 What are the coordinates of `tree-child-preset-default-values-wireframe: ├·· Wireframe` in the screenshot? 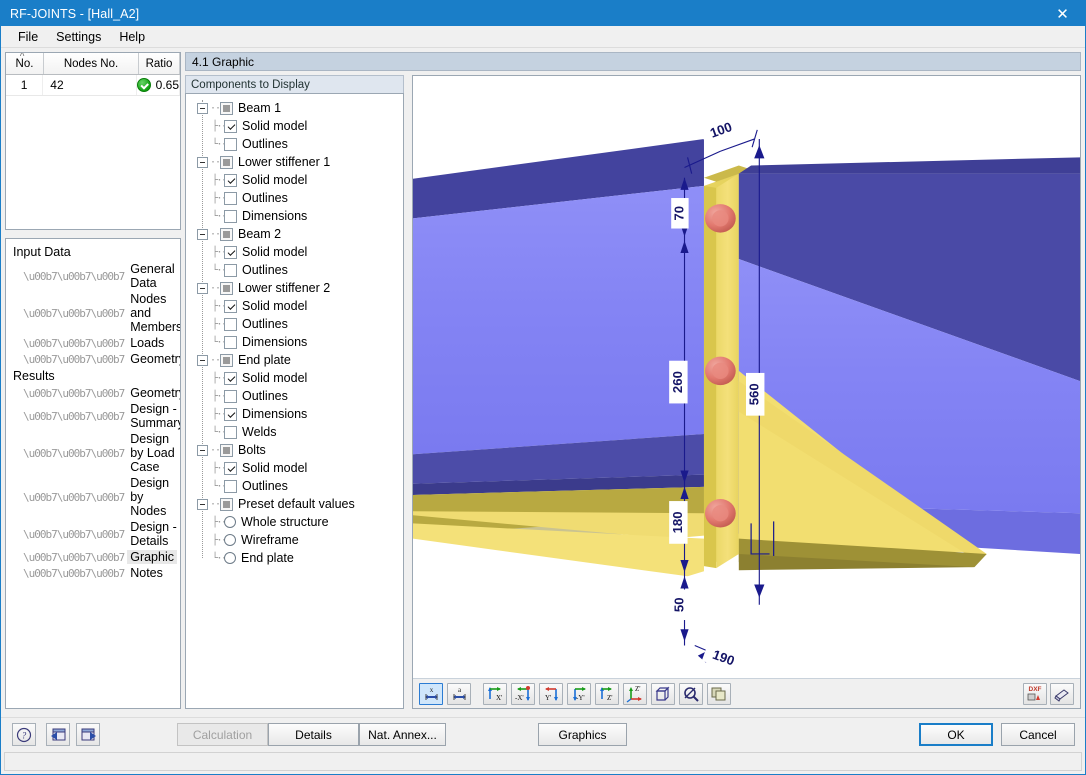 It's located at (296, 540).